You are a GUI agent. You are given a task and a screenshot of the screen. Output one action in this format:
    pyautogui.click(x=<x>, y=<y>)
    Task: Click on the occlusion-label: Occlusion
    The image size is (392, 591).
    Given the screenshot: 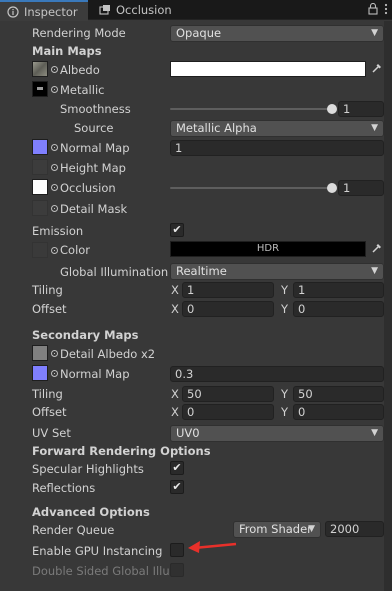 What is the action you would take?
    pyautogui.click(x=88, y=188)
    